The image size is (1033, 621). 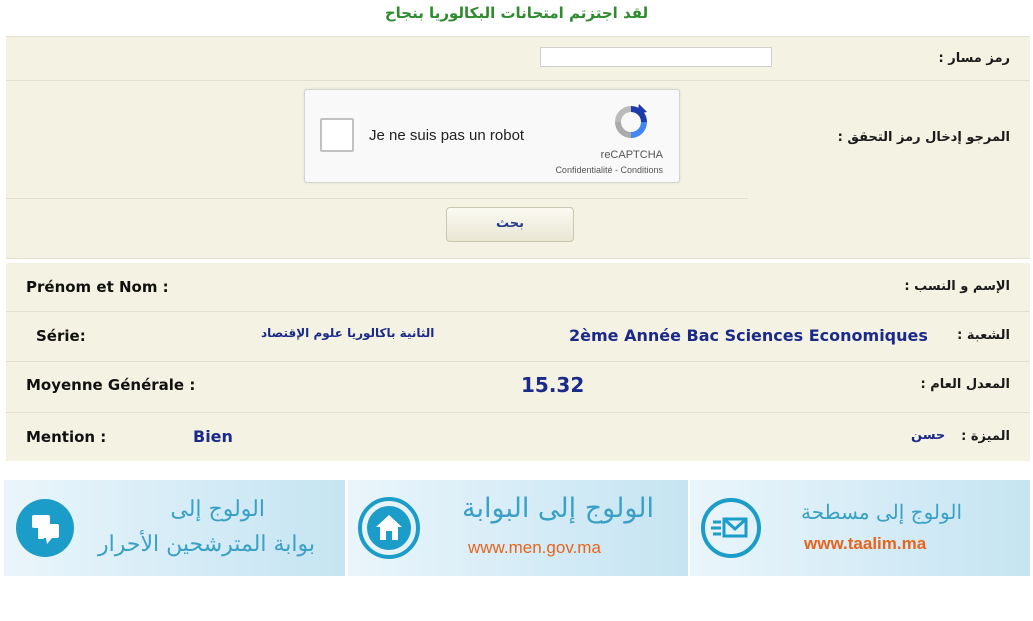 What do you see at coordinates (631, 155) in the screenshot?
I see `recaptcha-brand: reCAPTCHA` at bounding box center [631, 155].